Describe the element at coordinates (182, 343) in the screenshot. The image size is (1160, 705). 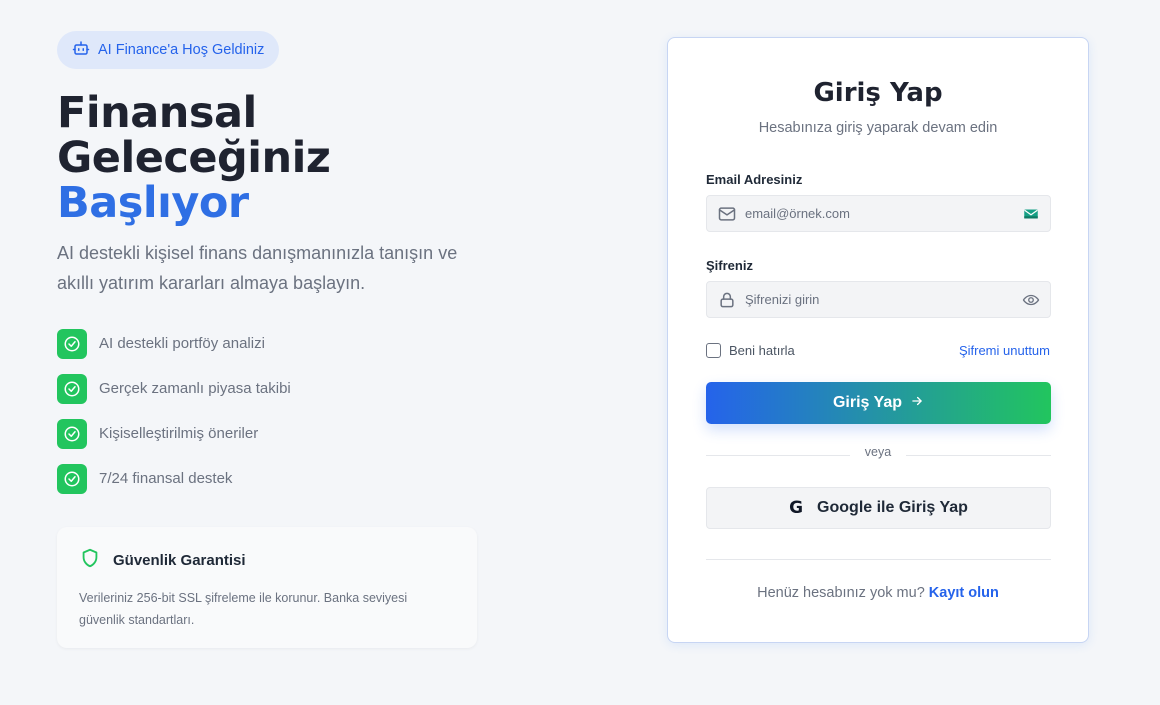
I see `feature-label: AI destekli portföy analizi` at that location.